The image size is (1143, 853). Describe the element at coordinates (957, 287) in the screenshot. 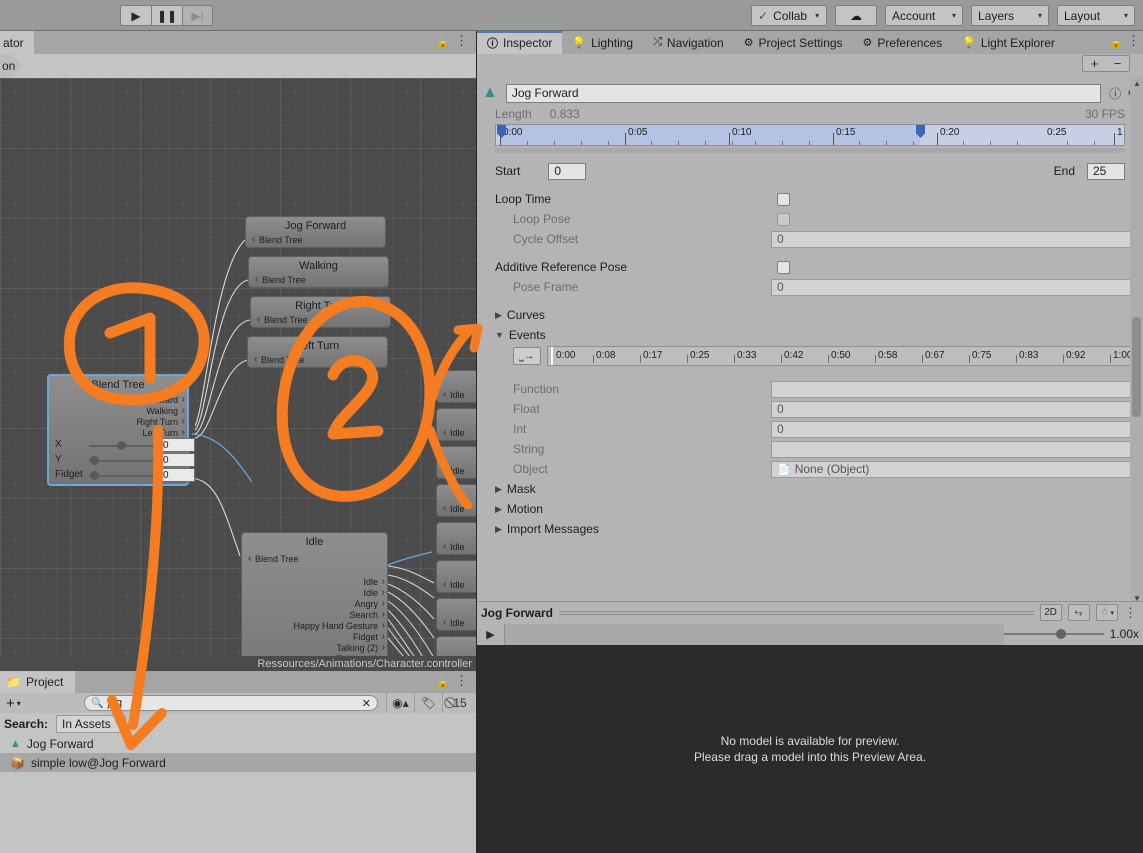

I see `pose-frame-field: 0` at that location.